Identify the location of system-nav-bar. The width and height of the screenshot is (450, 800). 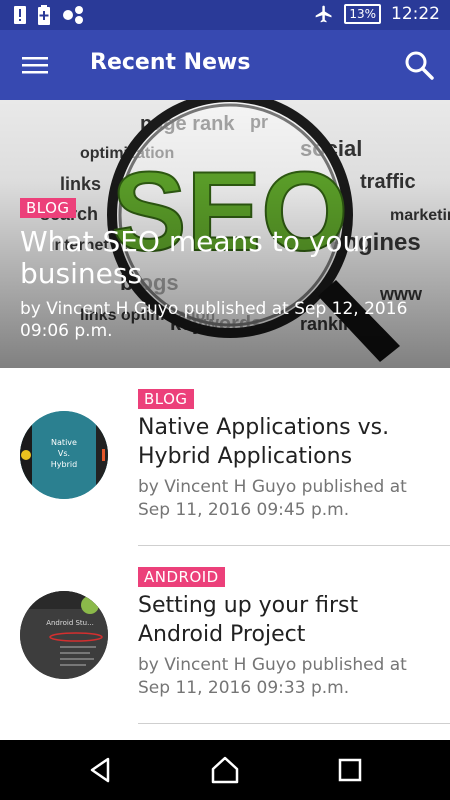
(225, 770).